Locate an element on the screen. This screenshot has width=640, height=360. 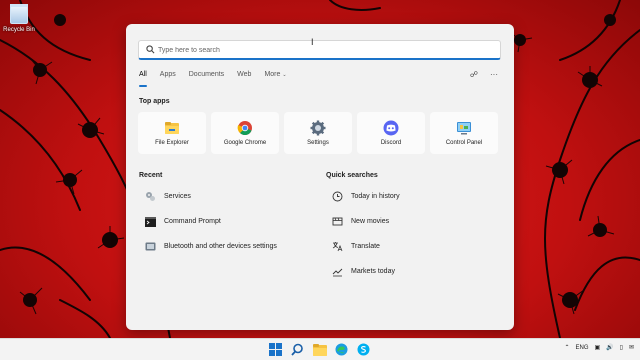
quick-search-translate: Translate is located at coordinates (417, 246).